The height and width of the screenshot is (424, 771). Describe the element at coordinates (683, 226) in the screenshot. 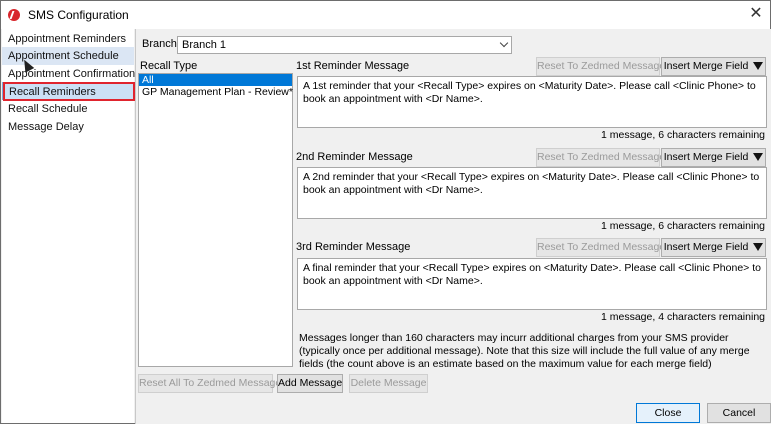

I see `reminder-2-counter: 1 message, 6 characters remaining` at that location.